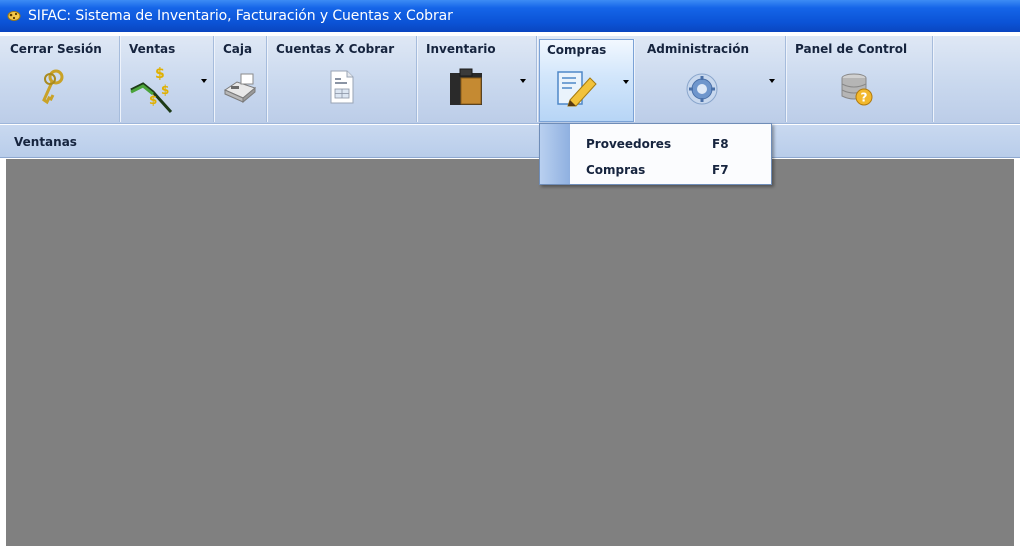 Image resolution: width=1020 pixels, height=546 pixels. Describe the element at coordinates (152, 49) in the screenshot. I see `sales-button-label: Ventas` at that location.